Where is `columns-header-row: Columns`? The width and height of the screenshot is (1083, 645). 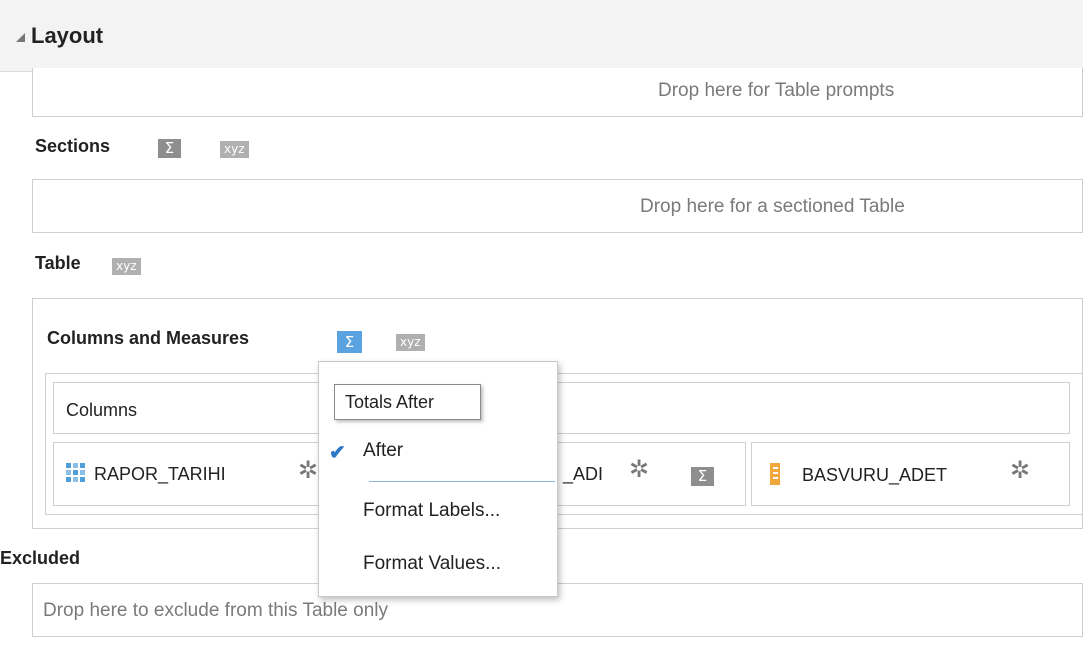 columns-header-row: Columns is located at coordinates (561, 408).